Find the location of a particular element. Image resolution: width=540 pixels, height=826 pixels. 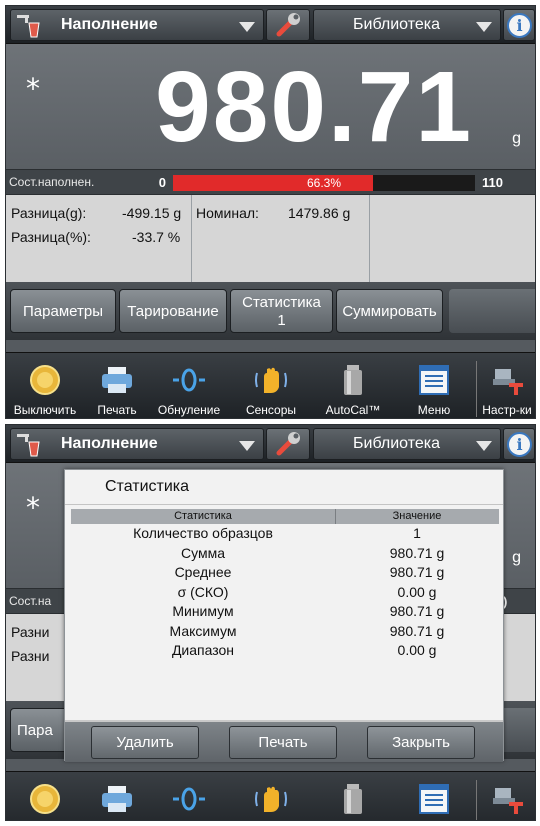

menu-list-icon is located at coordinates (434, 799).